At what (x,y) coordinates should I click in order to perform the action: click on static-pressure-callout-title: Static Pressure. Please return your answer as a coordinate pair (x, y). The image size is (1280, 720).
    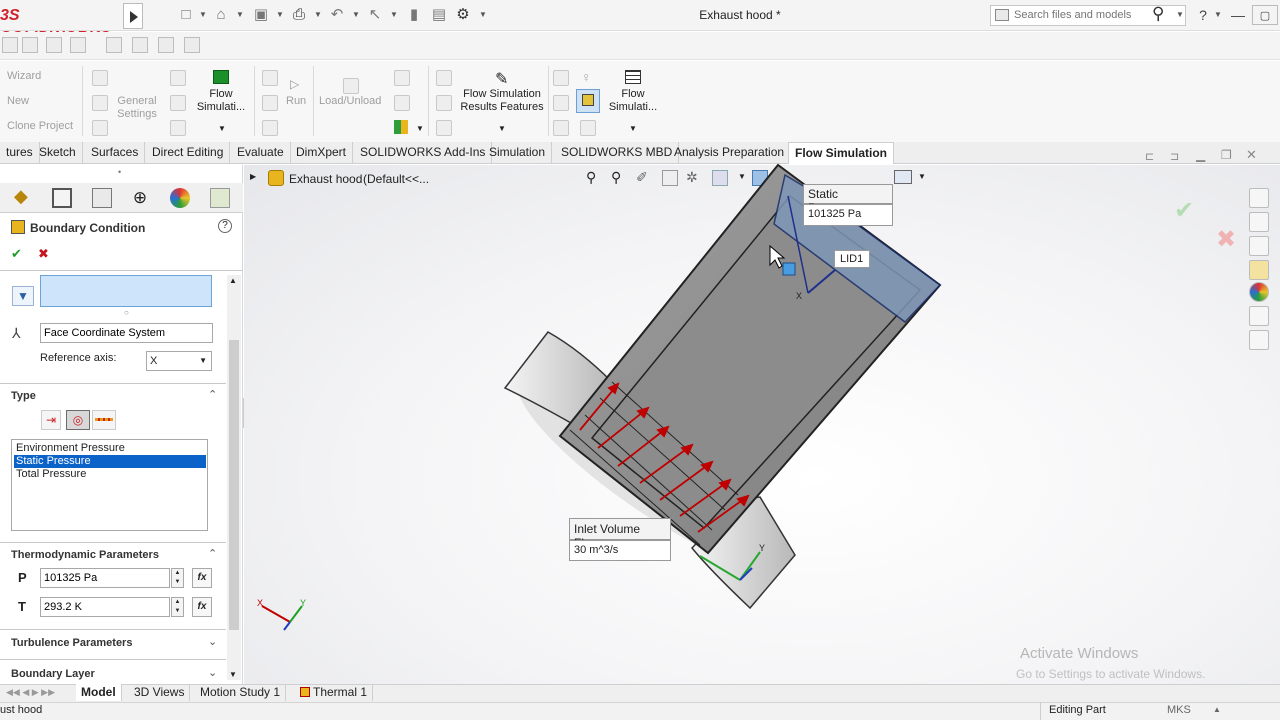
    Looking at the image, I should click on (848, 199).